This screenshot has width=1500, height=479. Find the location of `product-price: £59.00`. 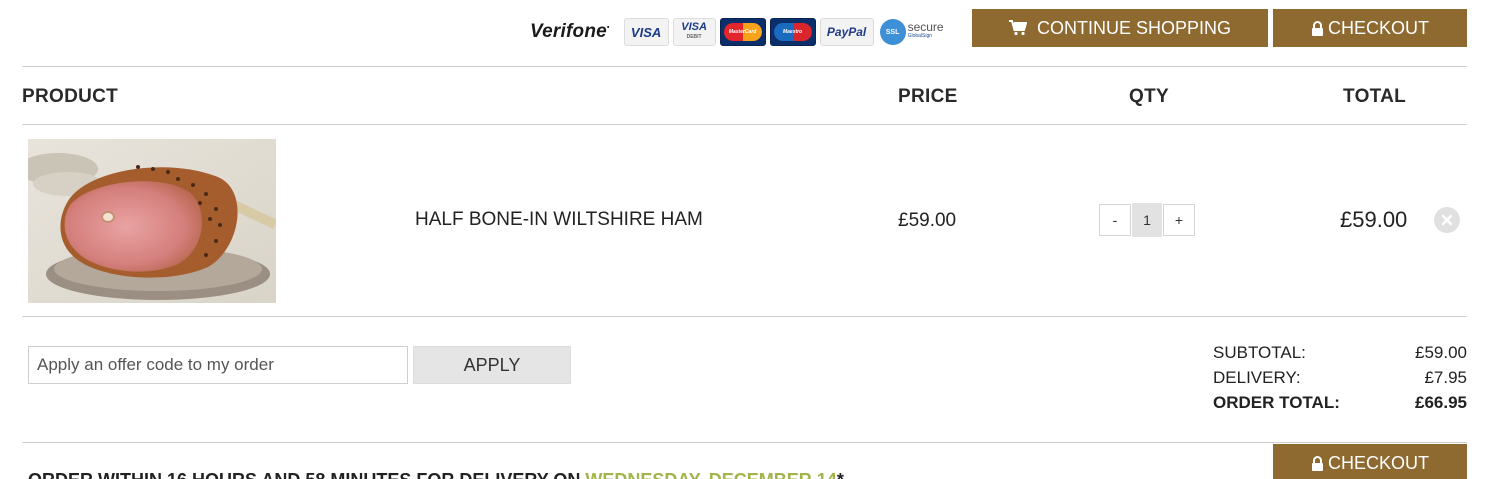

product-price: £59.00 is located at coordinates (927, 220).